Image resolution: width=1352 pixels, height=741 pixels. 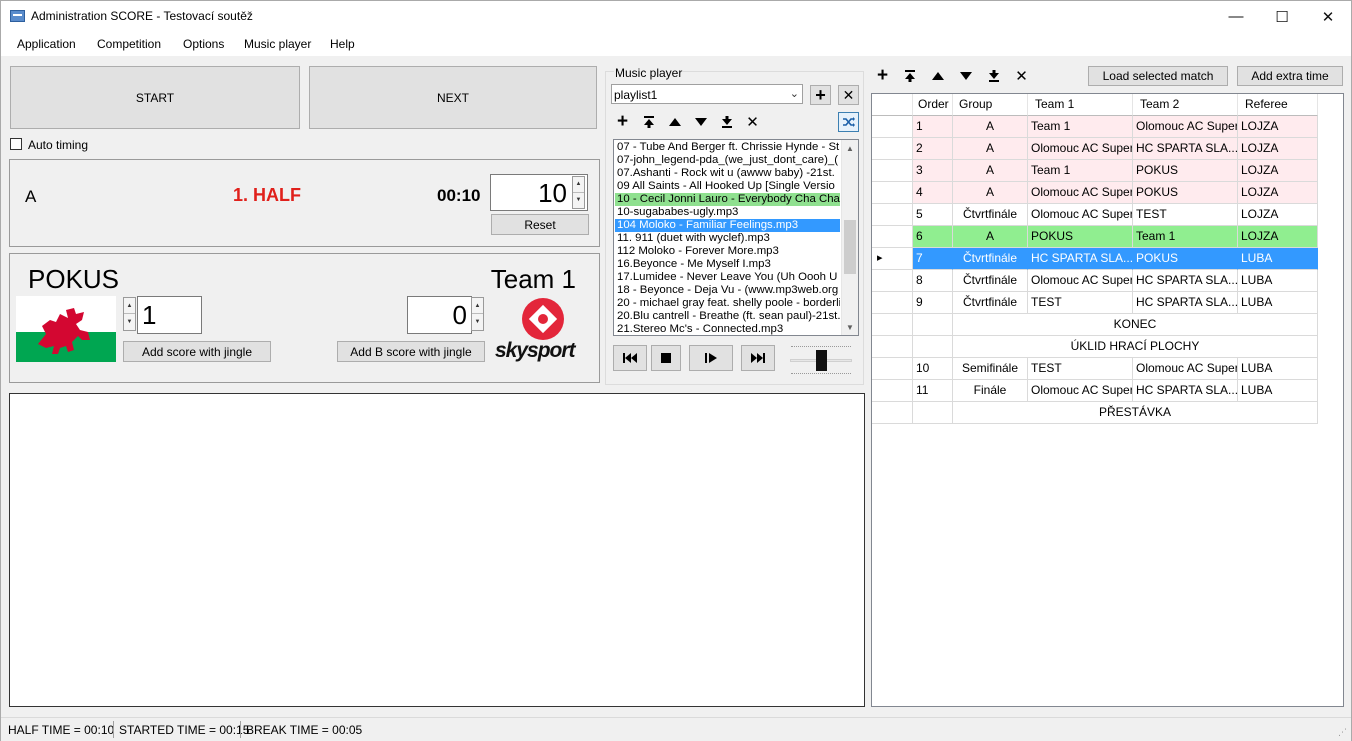 I want to click on resize-grip-icon: ⋰, so click(x=1342, y=732).